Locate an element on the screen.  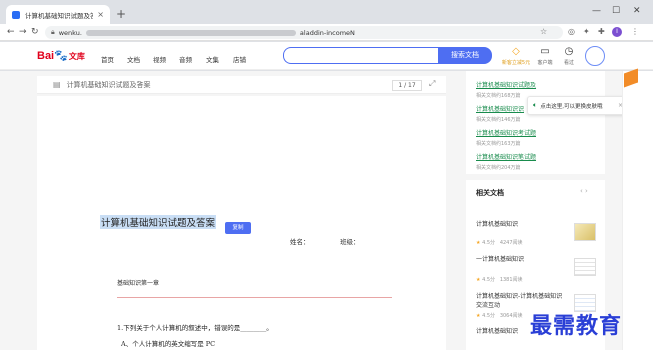
maximize-button: ☐ is located at coordinates (616, 11).